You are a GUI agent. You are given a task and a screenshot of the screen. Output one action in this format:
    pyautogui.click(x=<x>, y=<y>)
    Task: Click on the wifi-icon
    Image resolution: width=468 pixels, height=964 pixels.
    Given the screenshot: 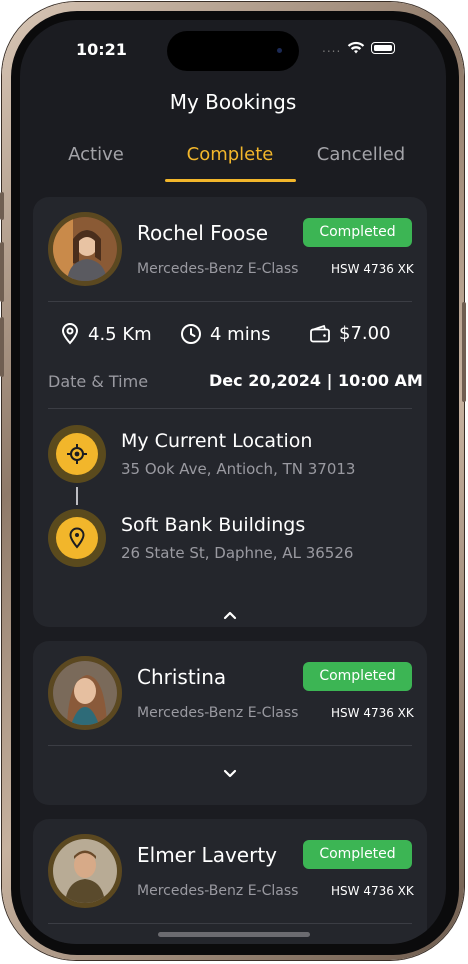 What is the action you would take?
    pyautogui.click(x=356, y=47)
    